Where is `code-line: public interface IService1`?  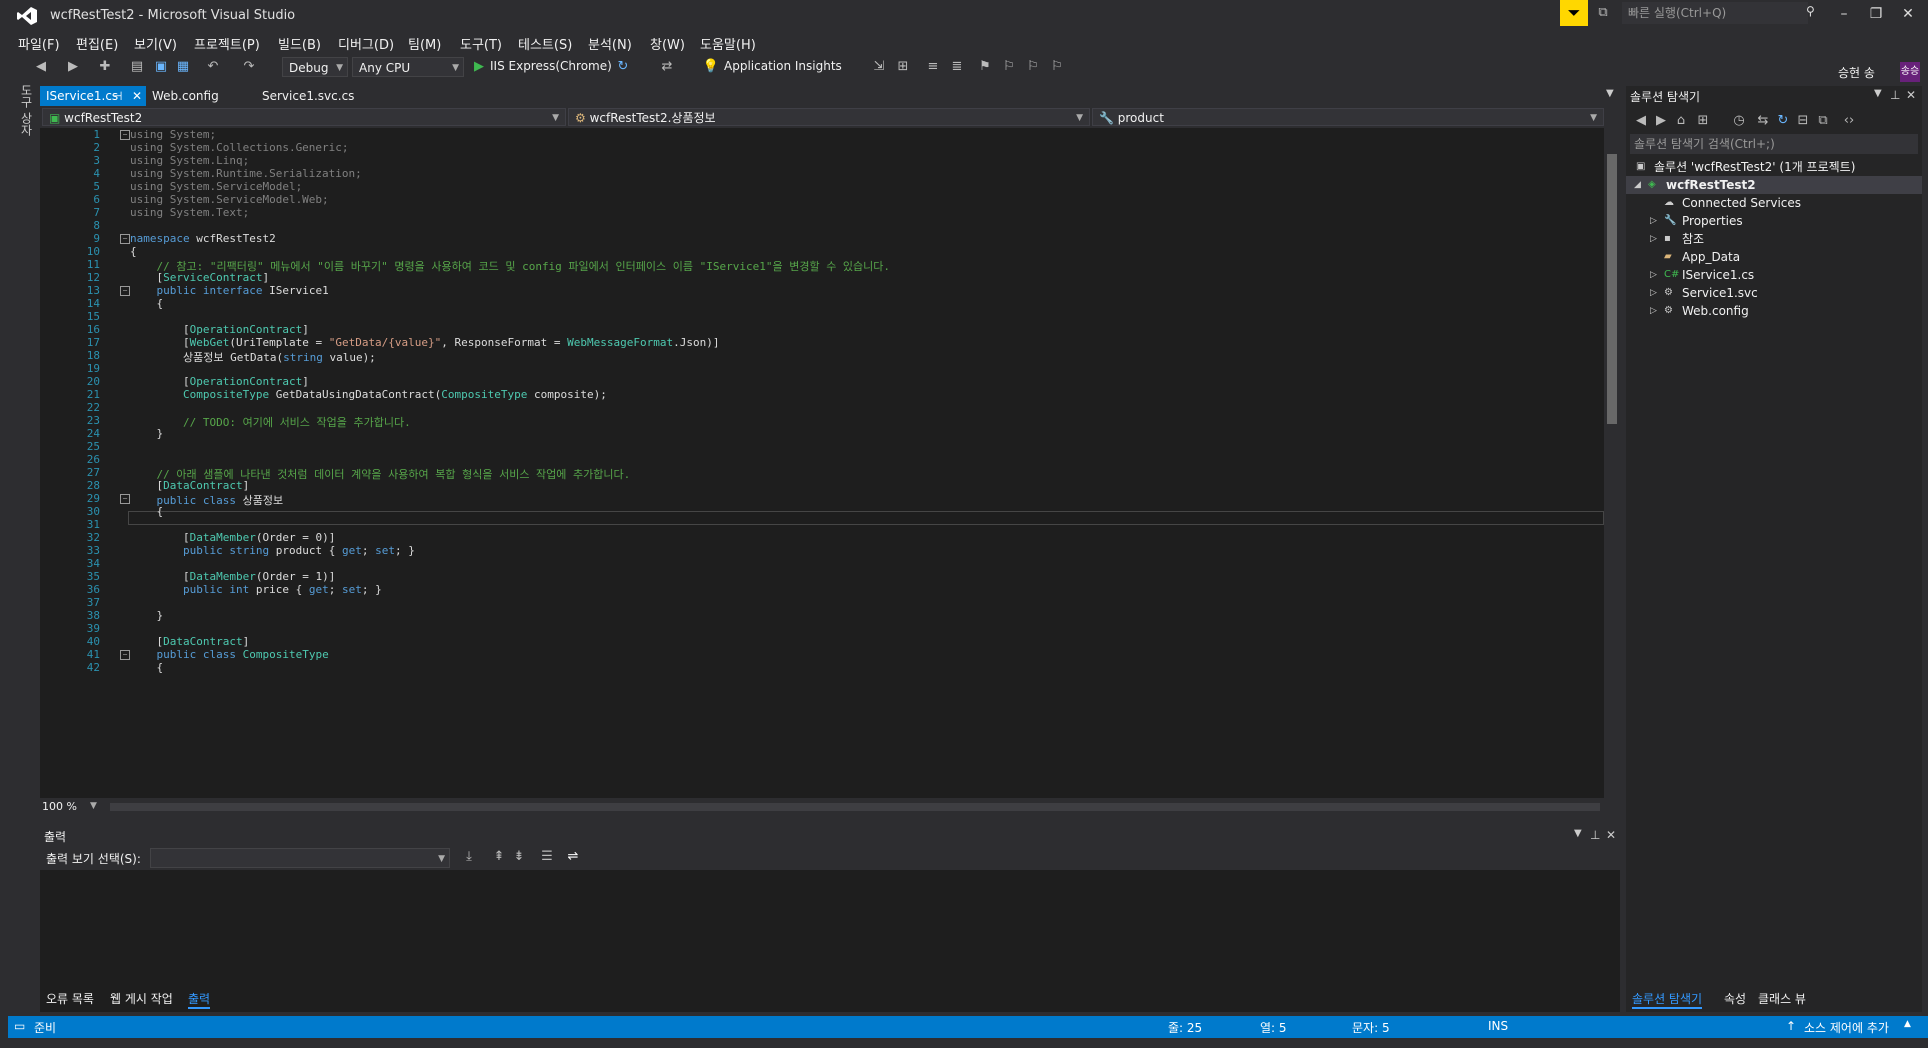
code-line: public interface IService1 is located at coordinates (229, 290).